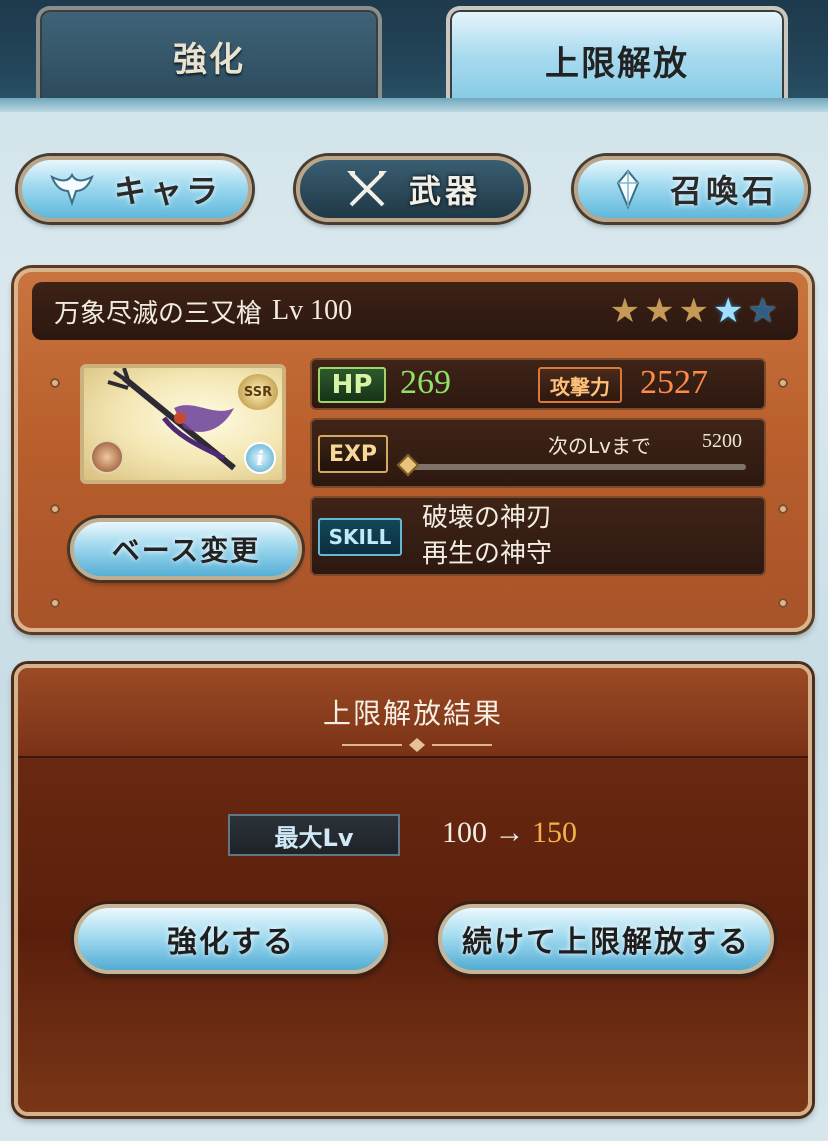  I want to click on uncap-stars: ★ ★ ★ ★ ★, so click(694, 311).